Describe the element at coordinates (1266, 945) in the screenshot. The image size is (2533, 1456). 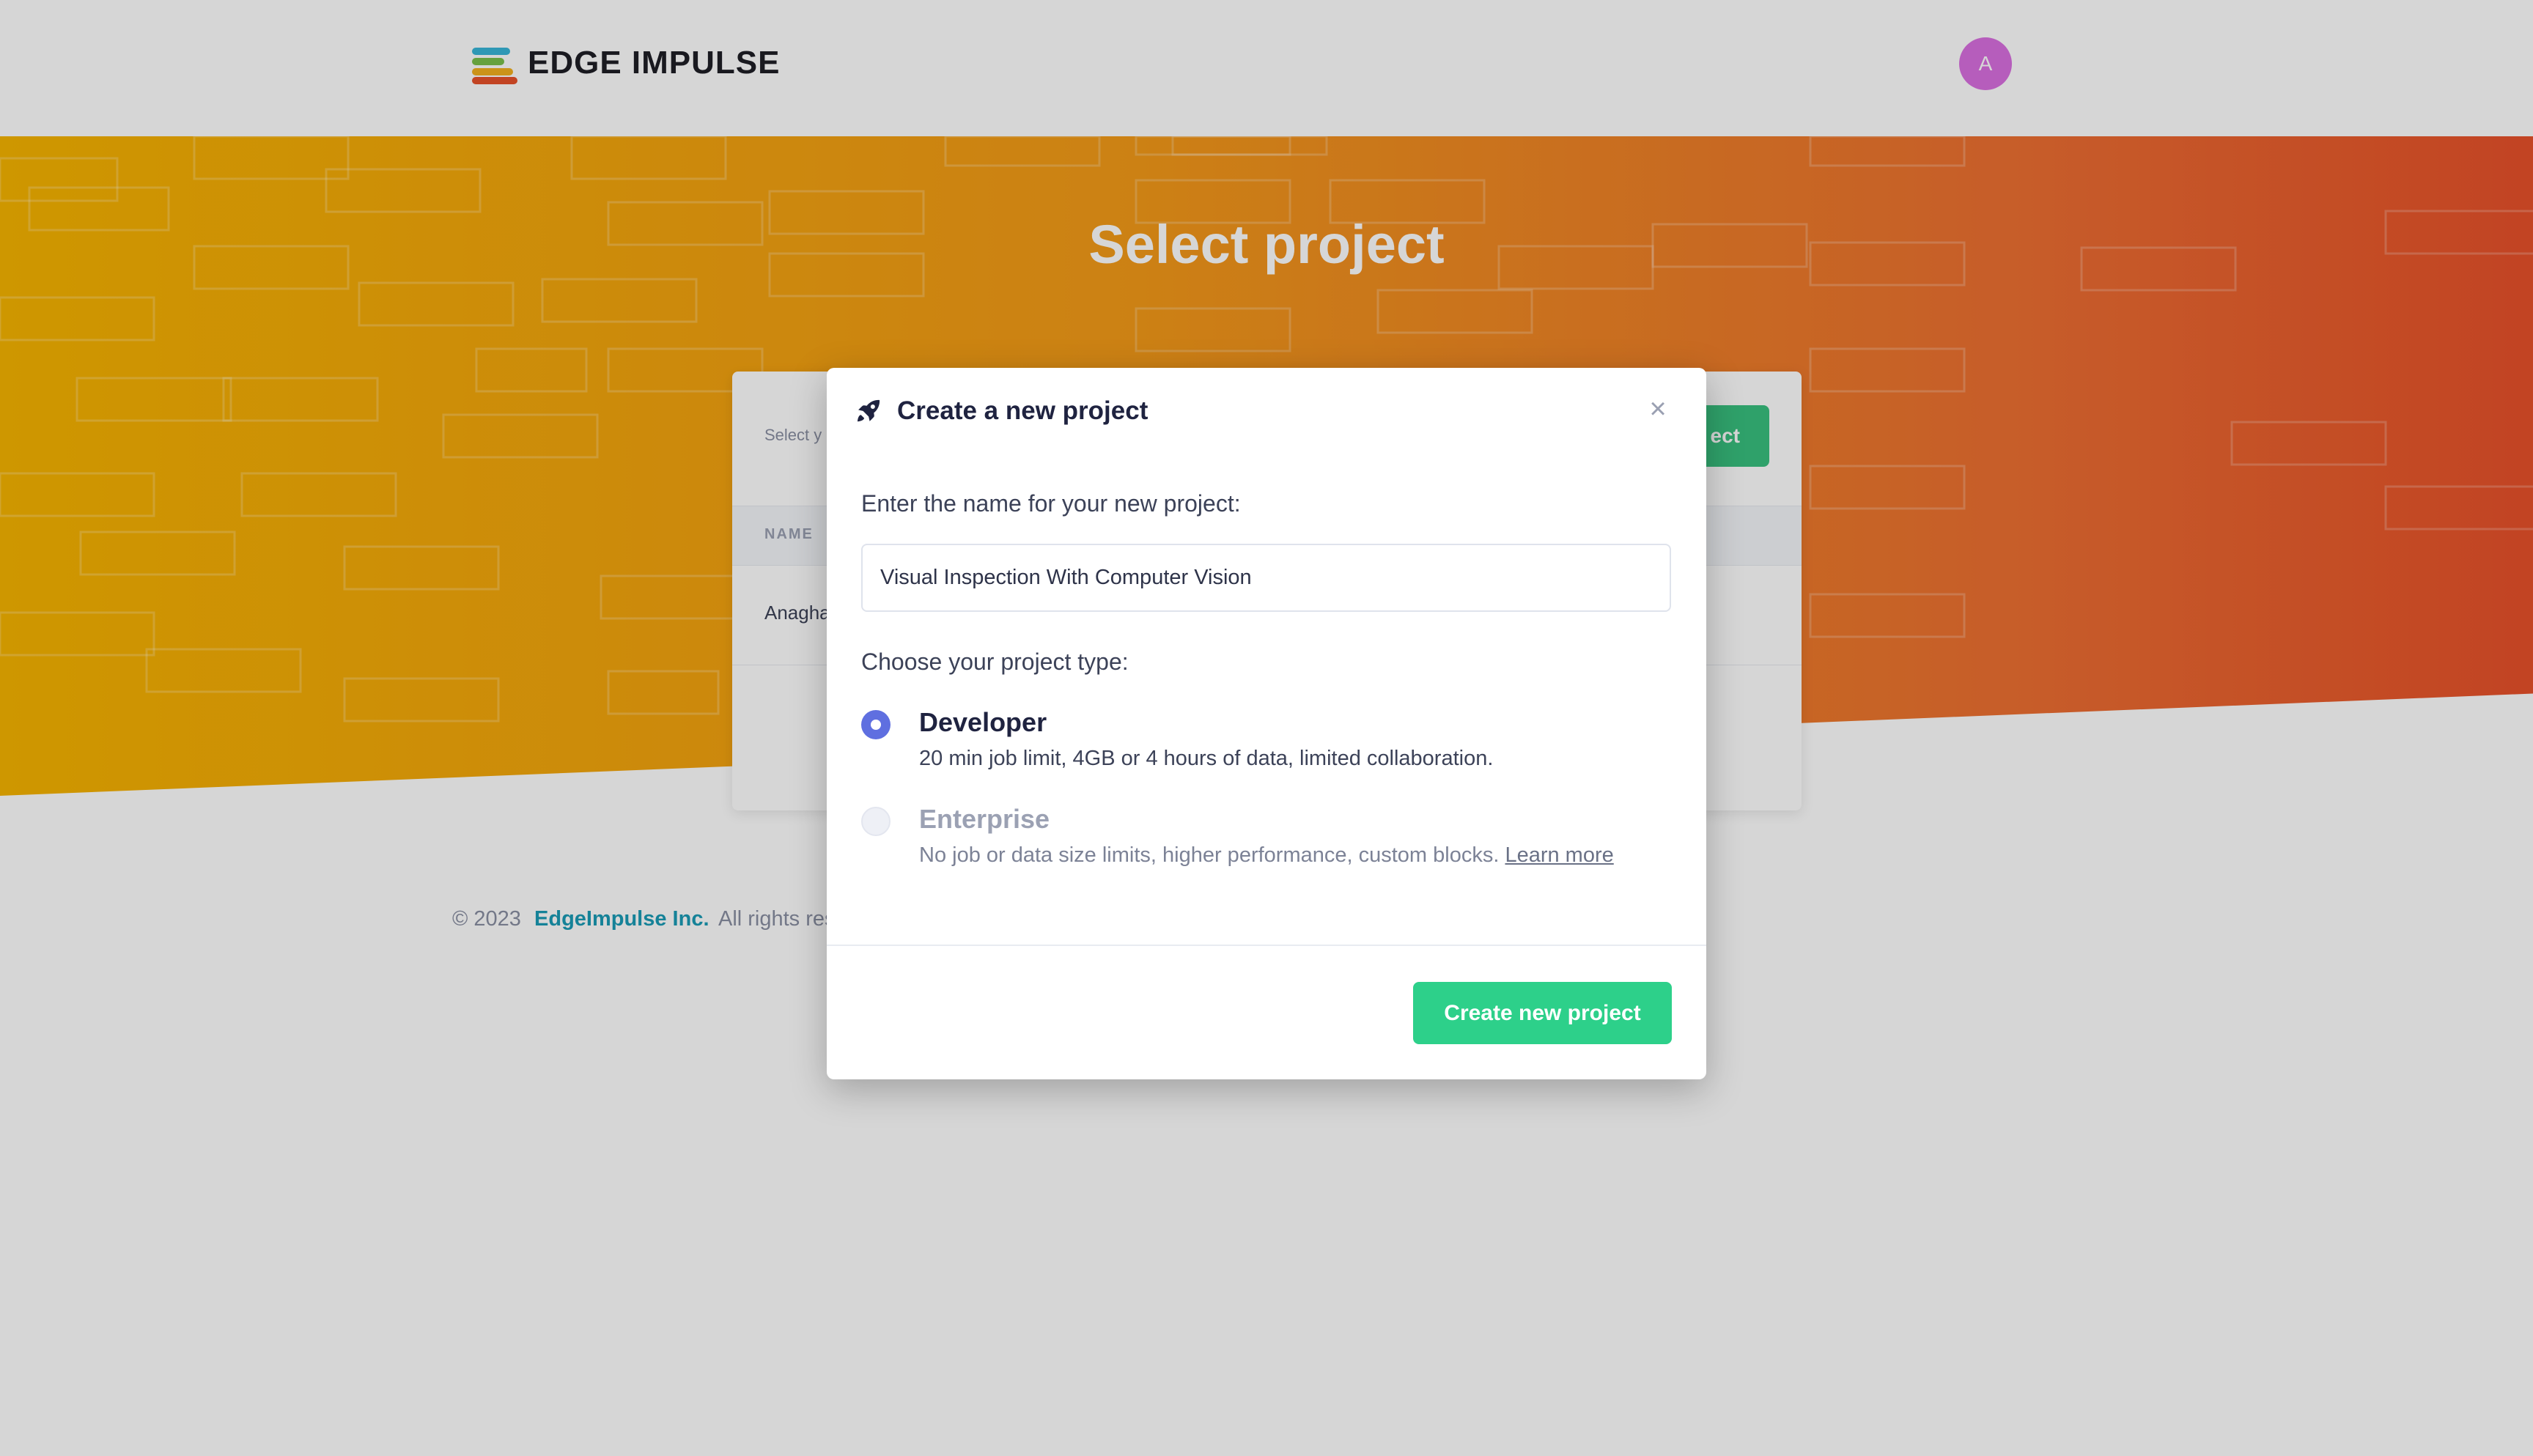
I see `modal-footer-divider` at that location.